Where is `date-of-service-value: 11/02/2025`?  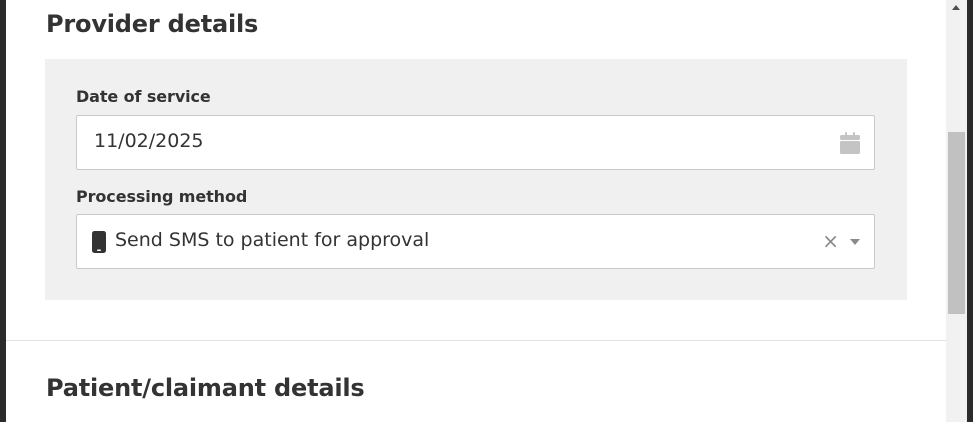 date-of-service-value: 11/02/2025 is located at coordinates (149, 141).